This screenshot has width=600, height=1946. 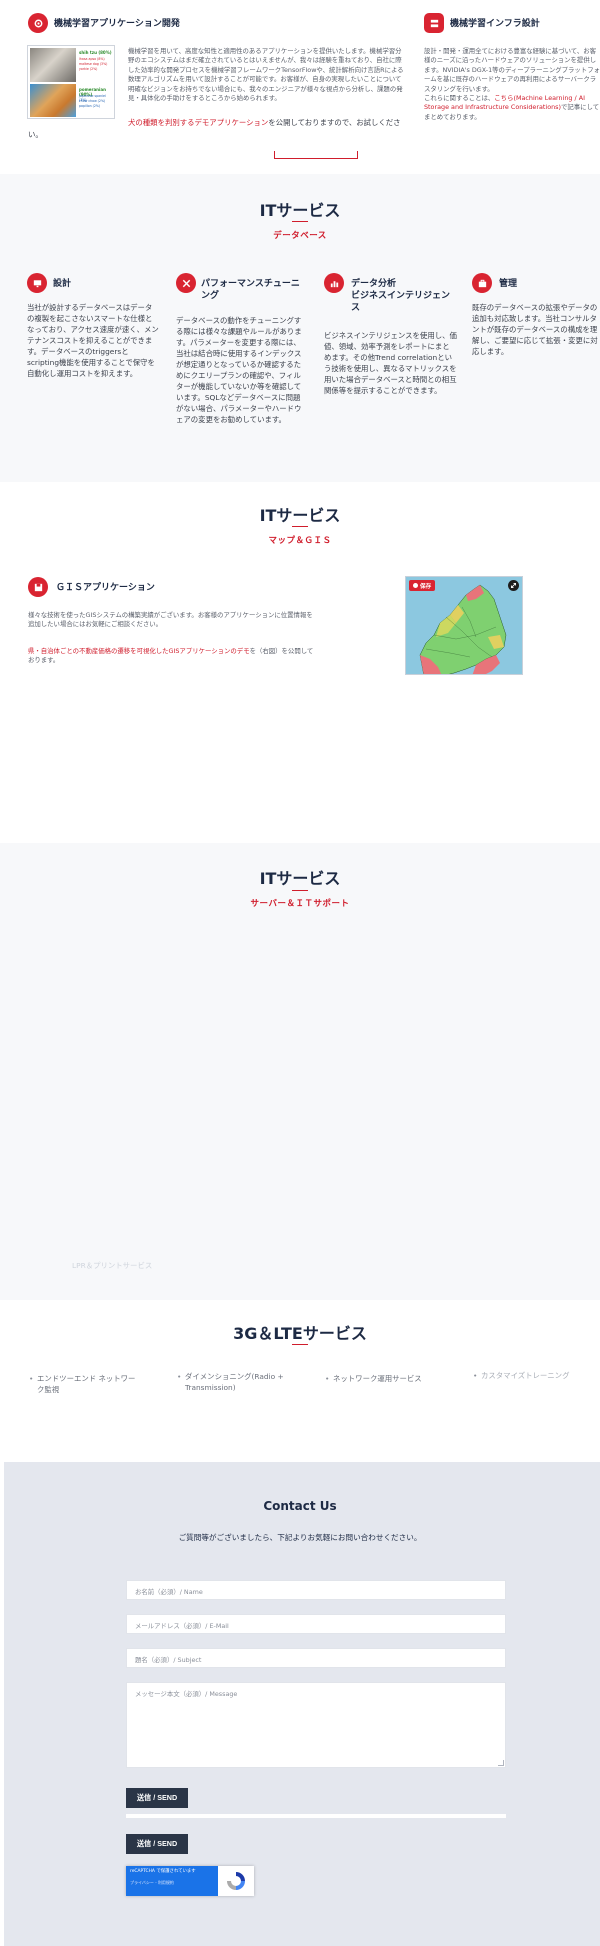 I want to click on ml-demo-text: 犬の種類を判別するデモアプリケーションを公開しておりますので、お試しください。, so click(x=218, y=129).